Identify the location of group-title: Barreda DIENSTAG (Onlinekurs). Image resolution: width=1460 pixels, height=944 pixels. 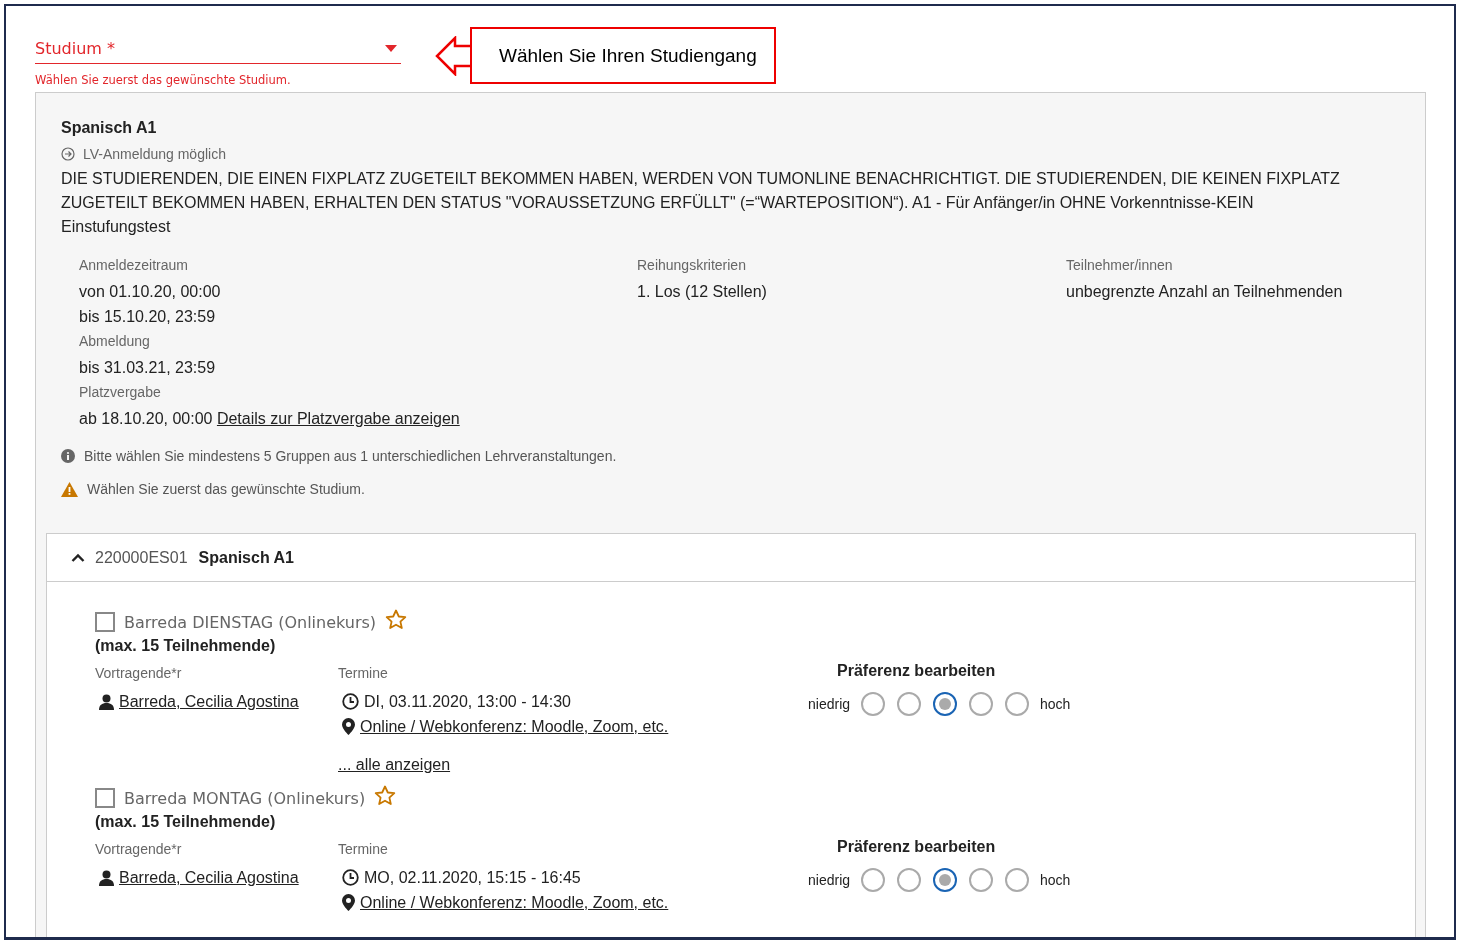
(250, 622).